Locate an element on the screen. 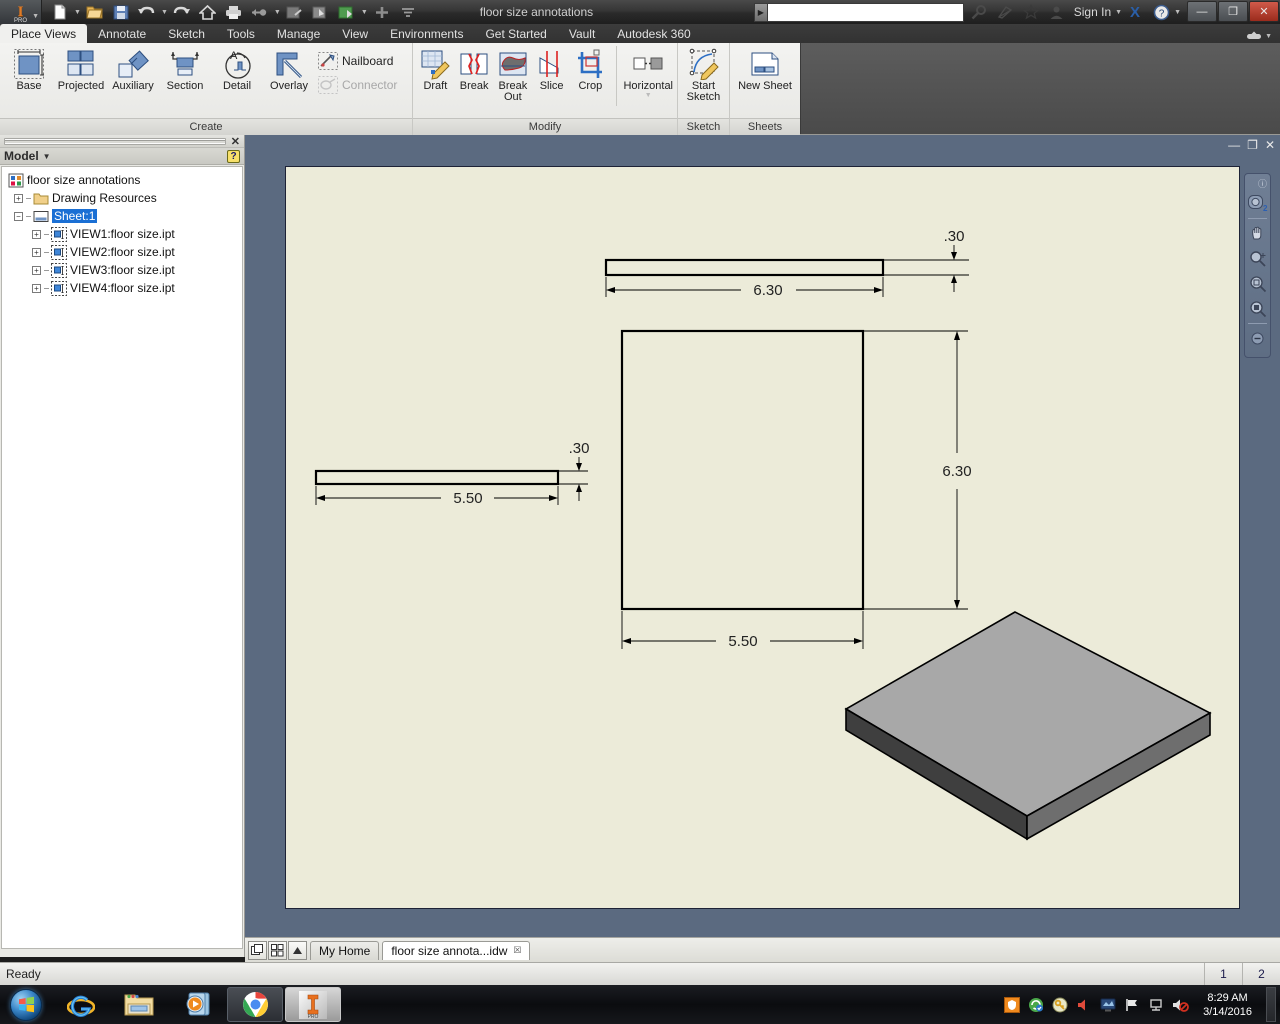 This screenshot has width=1280, height=1024. zoom-window-icon is located at coordinates (1257, 283).